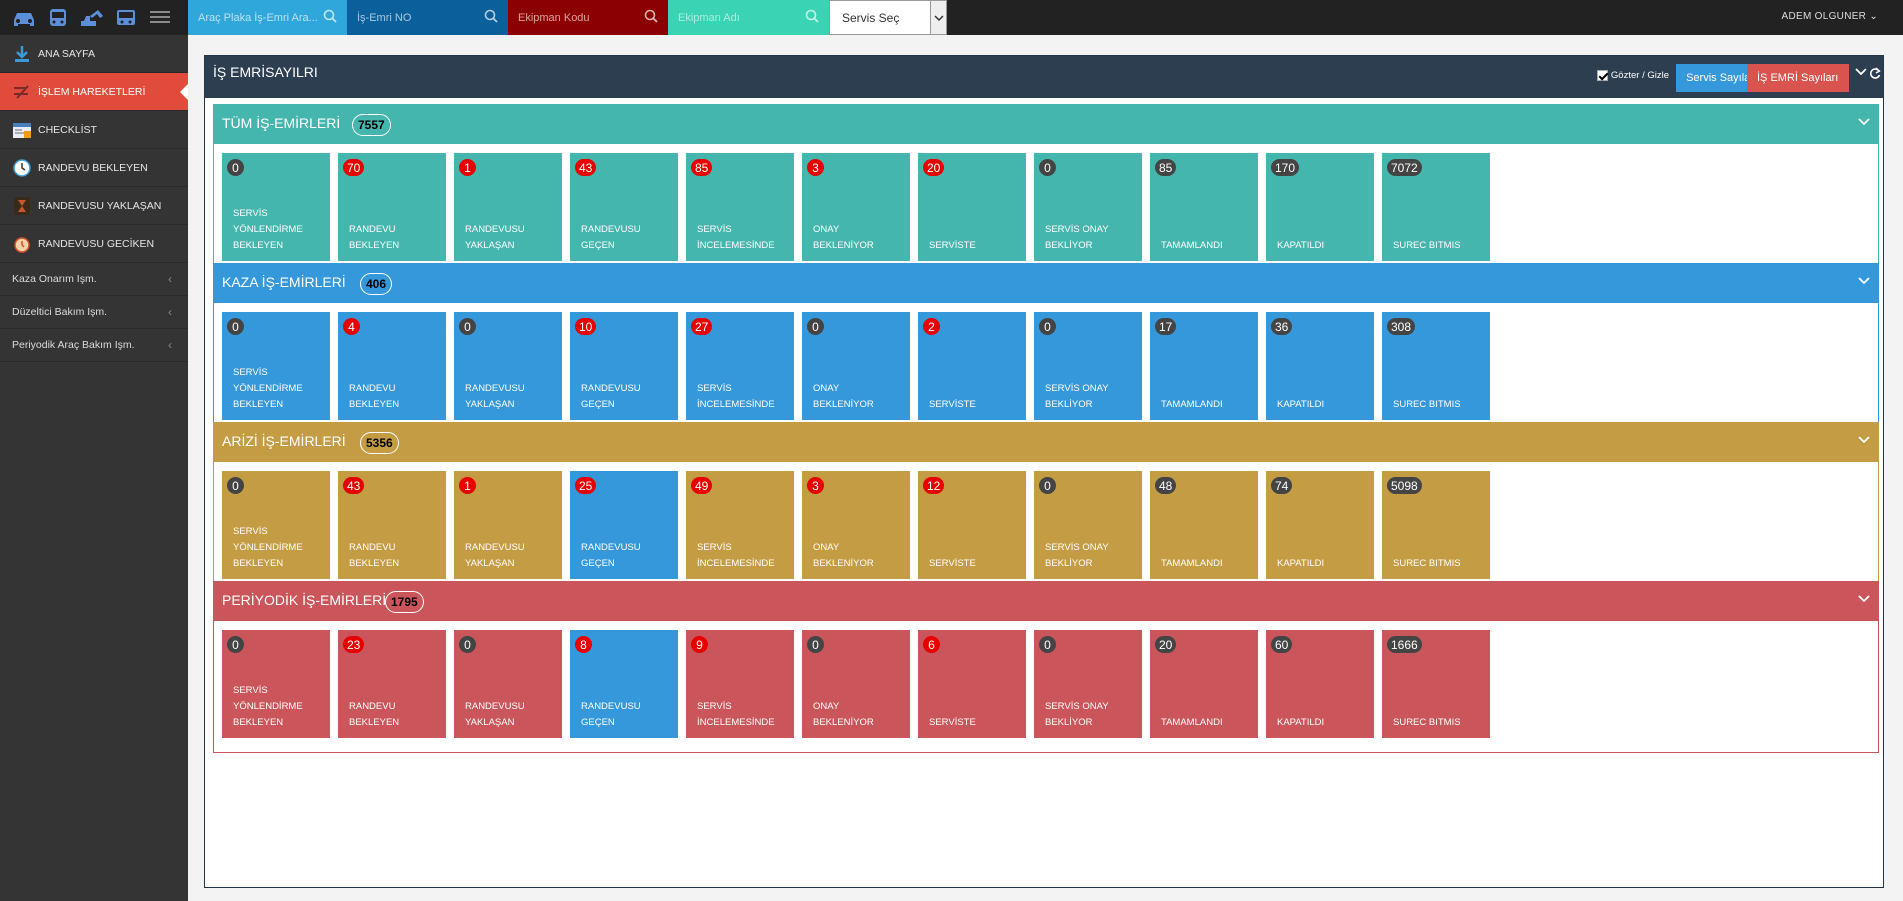  Describe the element at coordinates (1046, 601) in the screenshot. I see `section-header: PERİYODİK İŞ-EMİRLERİ 1795` at that location.